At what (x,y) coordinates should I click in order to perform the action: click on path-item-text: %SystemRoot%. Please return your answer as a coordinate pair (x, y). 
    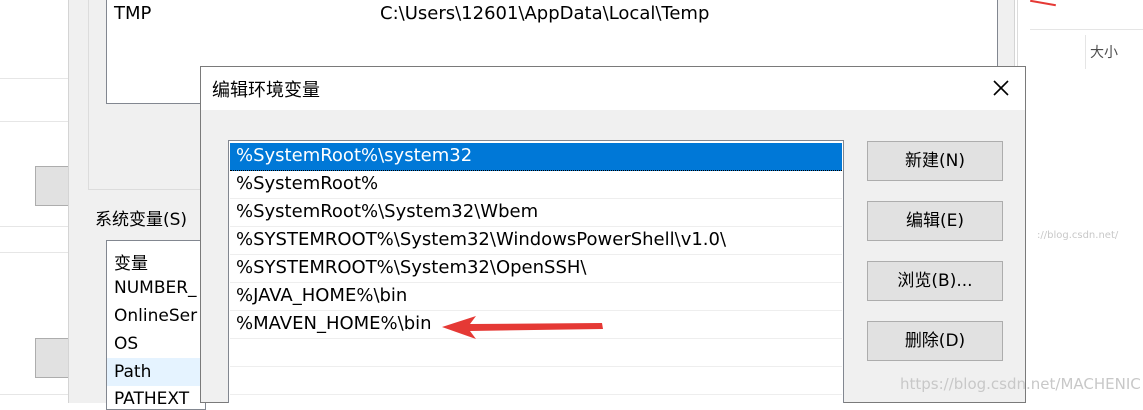
    Looking at the image, I should click on (307, 183).